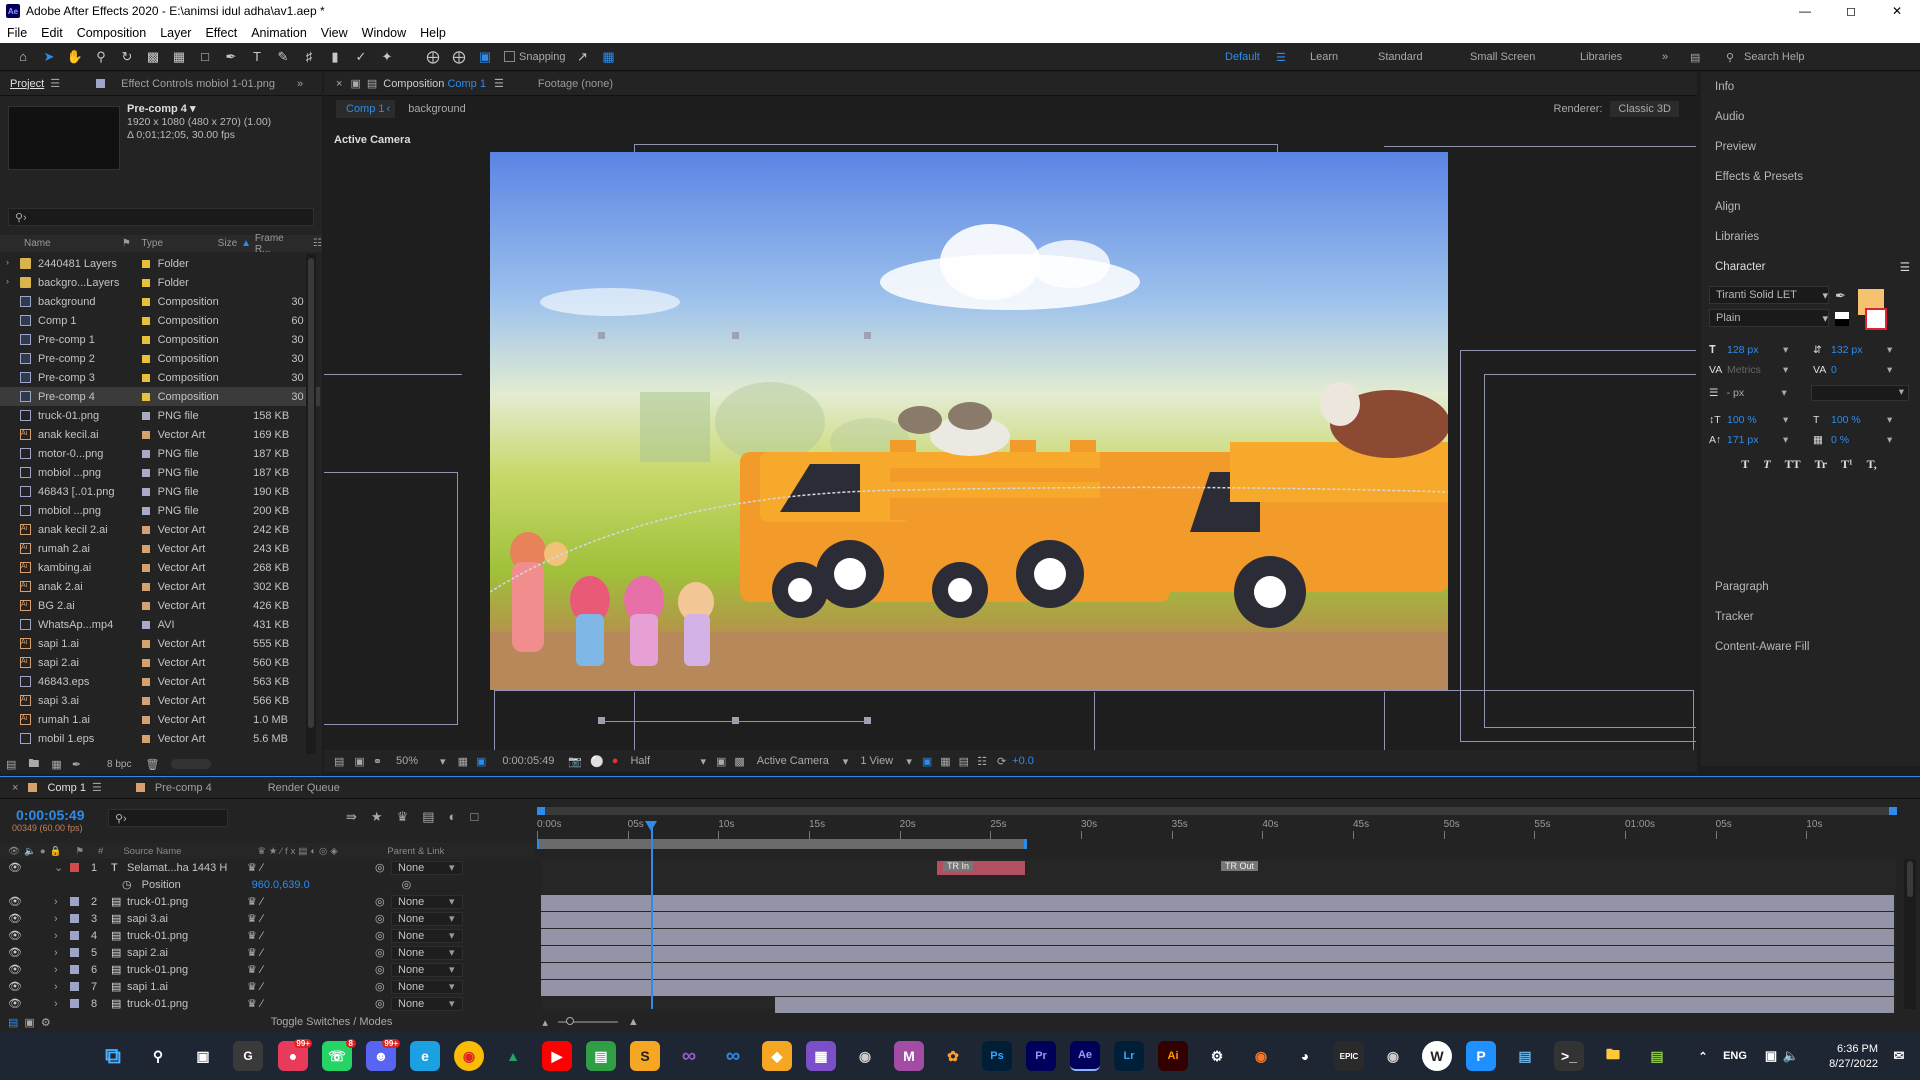 This screenshot has width=1920, height=1080. I want to click on fast-preview-icon: ▣, so click(721, 761).